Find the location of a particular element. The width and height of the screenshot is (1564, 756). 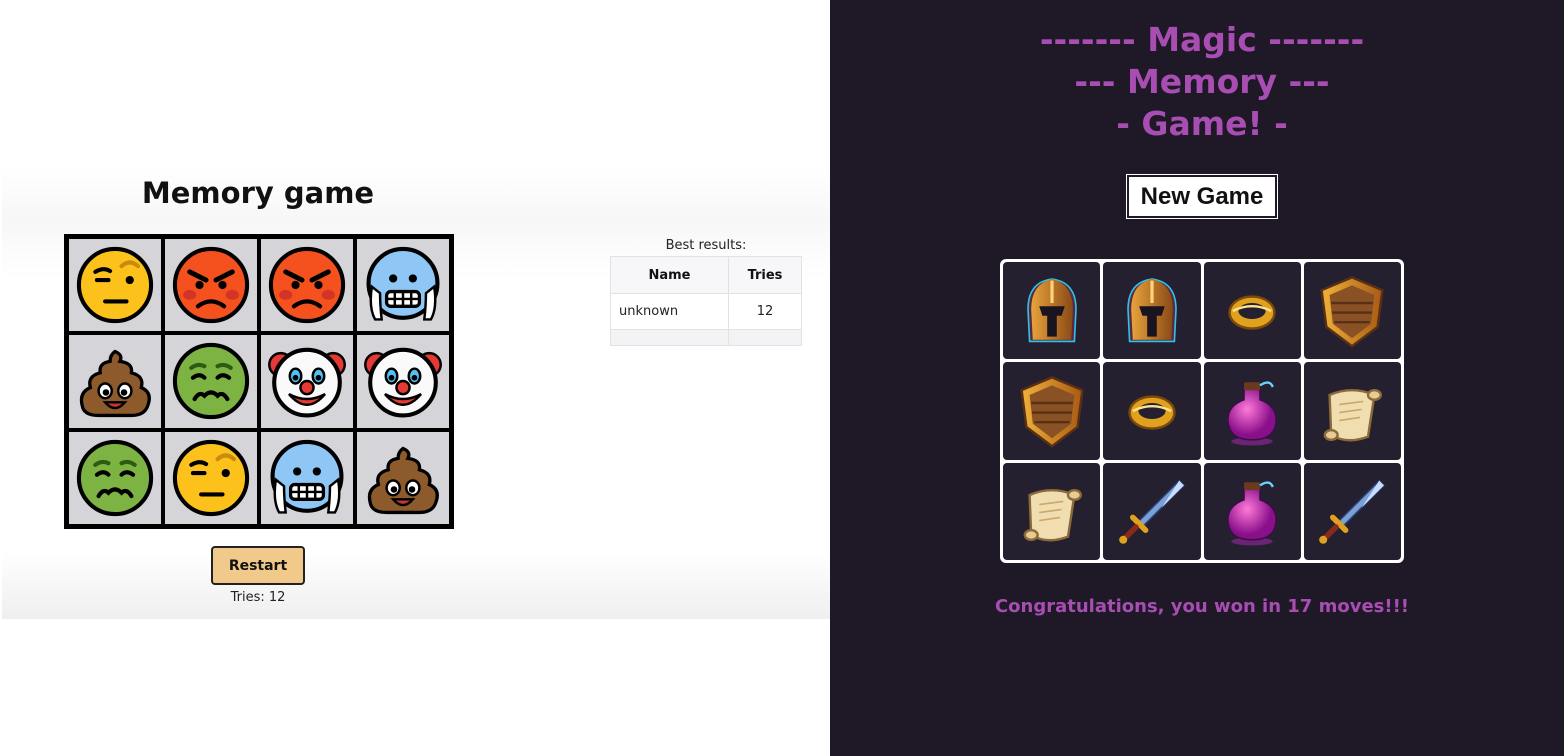

fantasy-card-grid is located at coordinates (1202, 411).